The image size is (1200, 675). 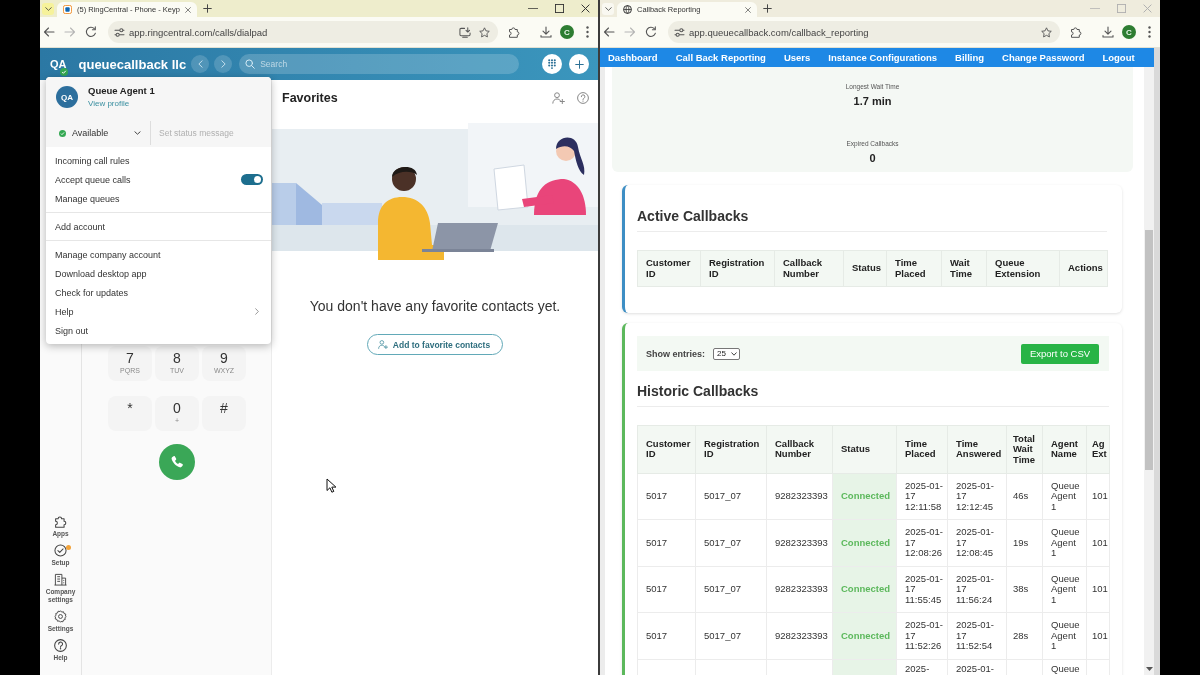 What do you see at coordinates (633, 57) in the screenshot?
I see `nav-link: Dashboard` at bounding box center [633, 57].